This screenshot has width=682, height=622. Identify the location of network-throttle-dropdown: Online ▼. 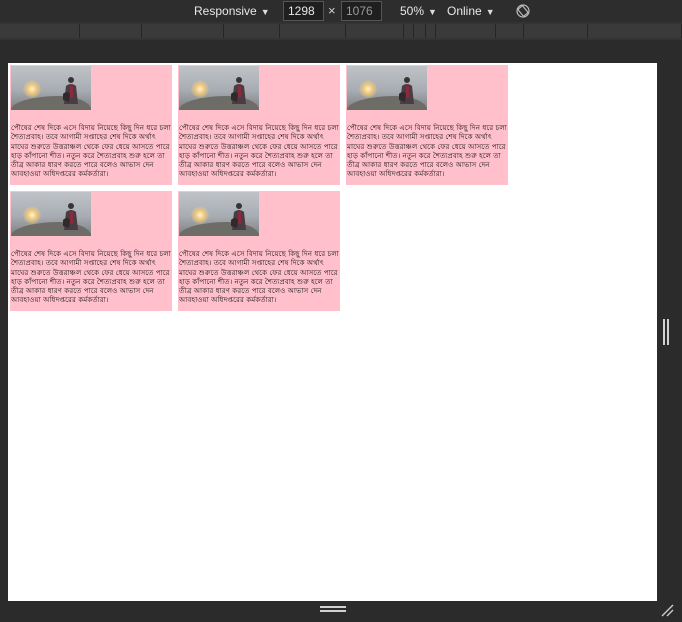
(471, 11).